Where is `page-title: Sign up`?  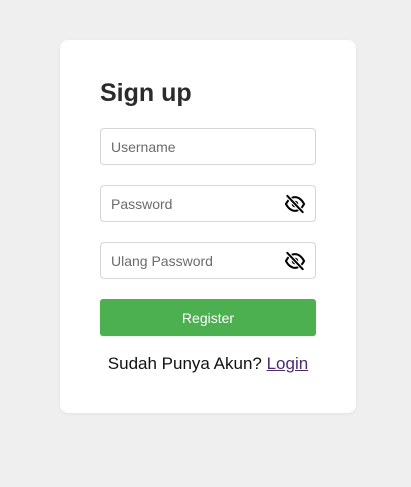 page-title: Sign up is located at coordinates (146, 93).